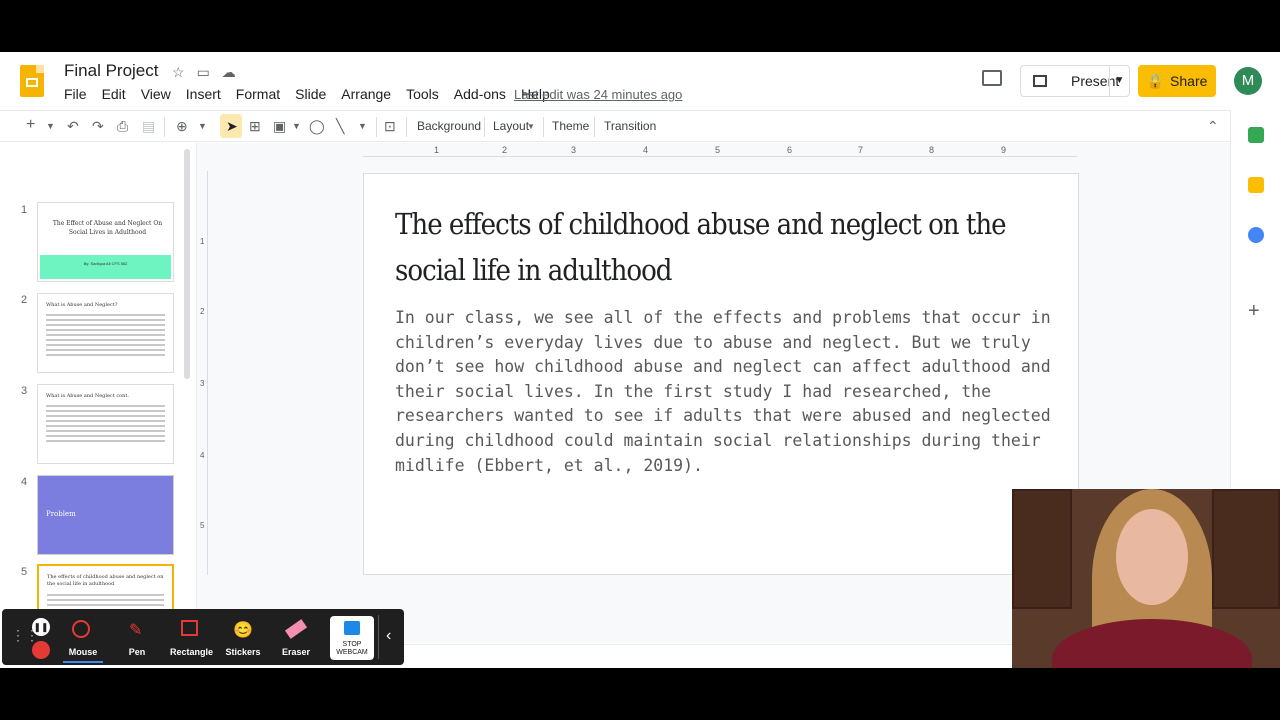 Image resolution: width=1280 pixels, height=720 pixels. What do you see at coordinates (24, 300) in the screenshot?
I see `slide-number: 2` at bounding box center [24, 300].